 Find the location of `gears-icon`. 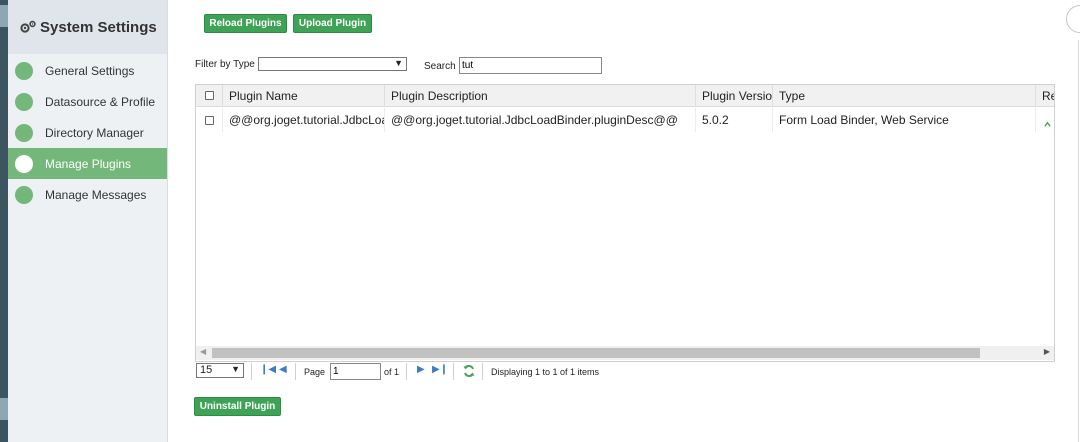

gears-icon is located at coordinates (28, 26).